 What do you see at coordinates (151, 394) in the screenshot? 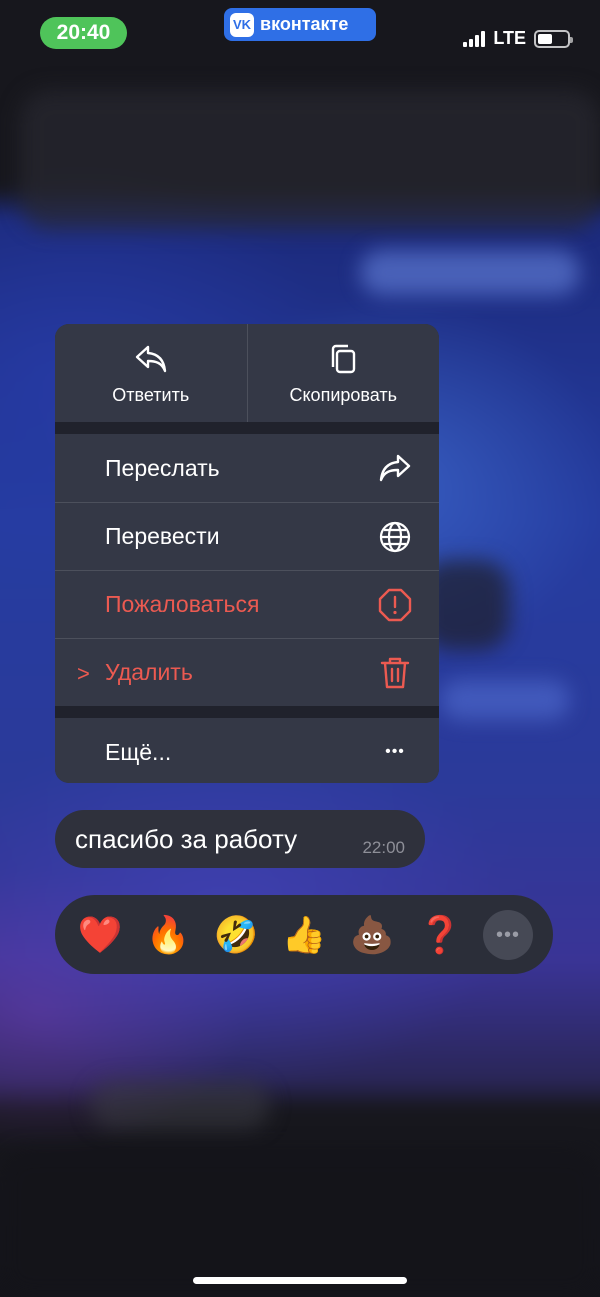
I see `reply-label: Ответить` at bounding box center [151, 394].